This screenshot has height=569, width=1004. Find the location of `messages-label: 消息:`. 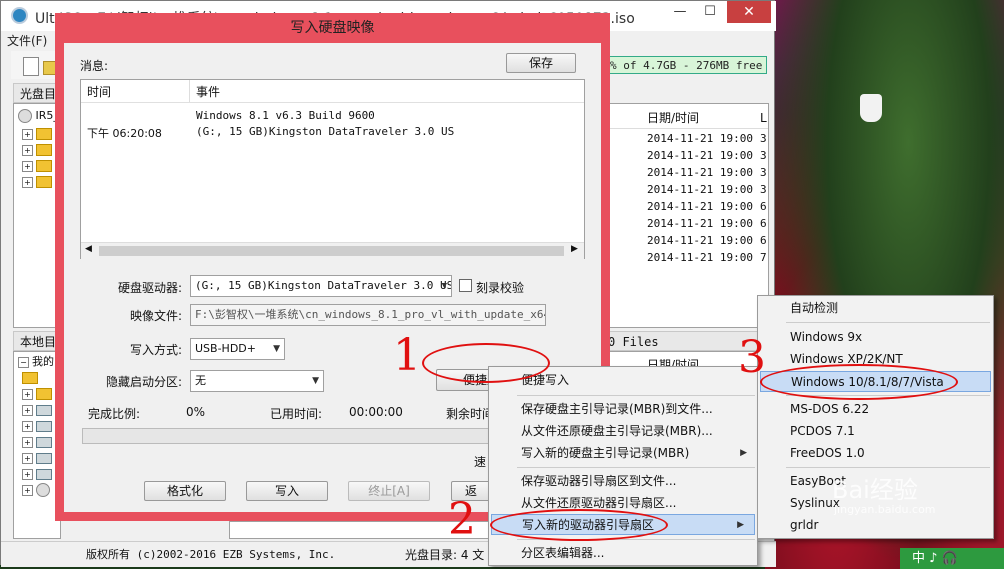

messages-label: 消息: is located at coordinates (94, 66).